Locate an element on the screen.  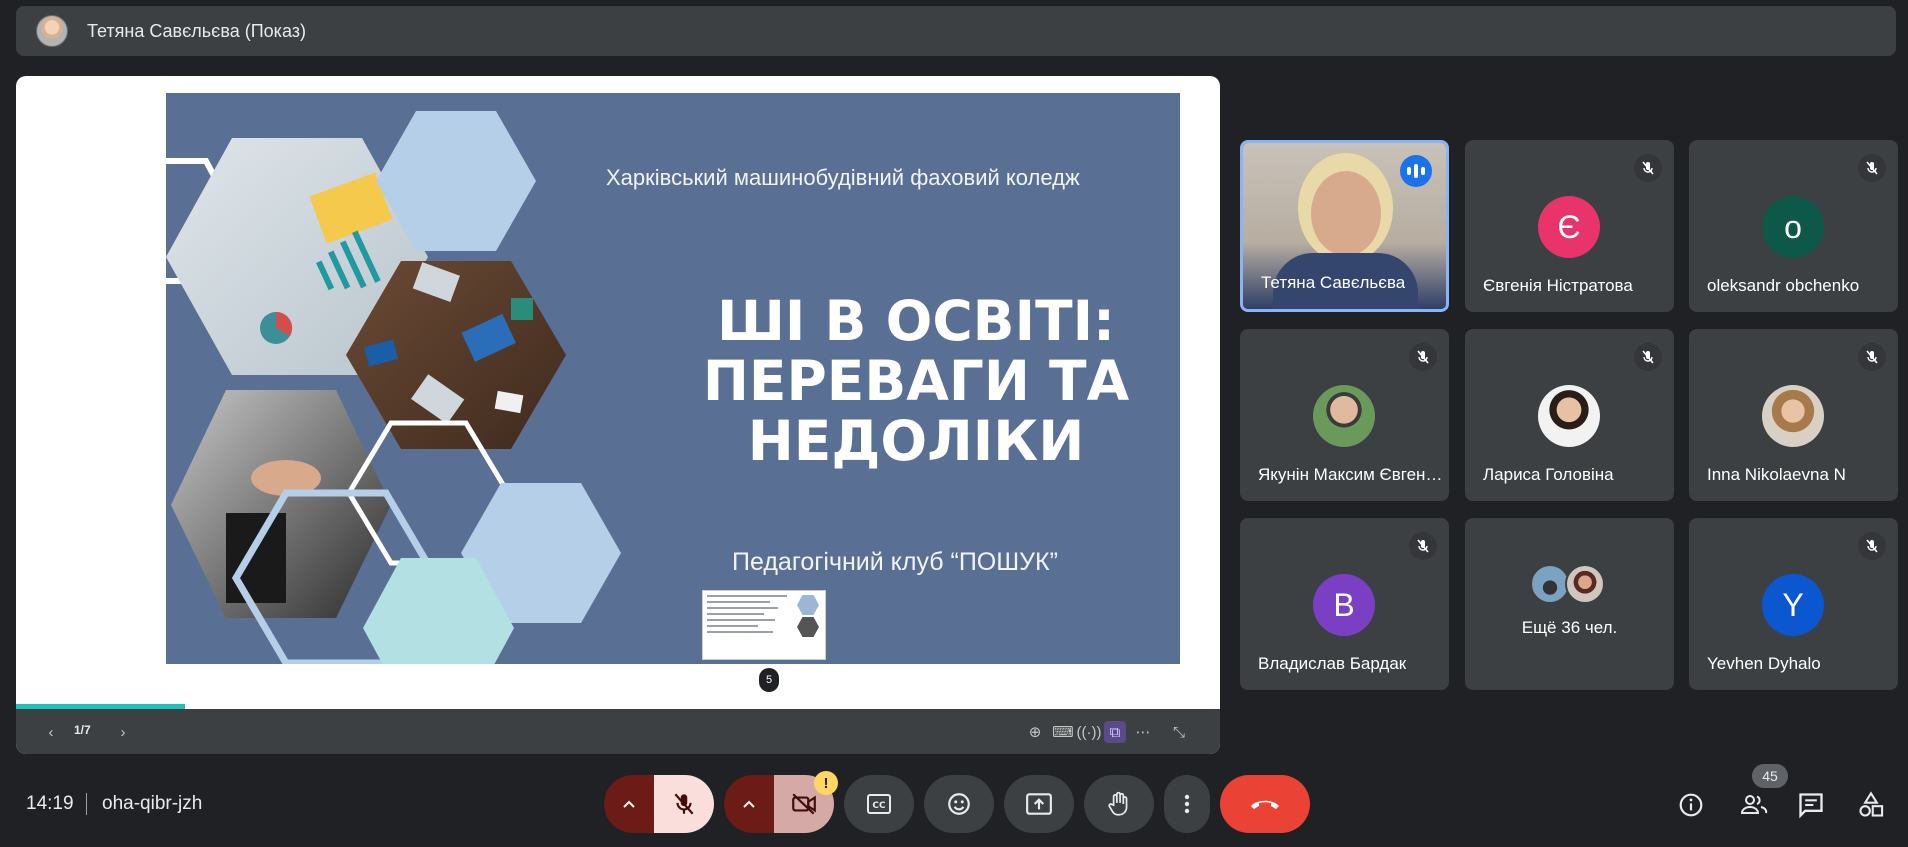
more-options-icon: ⋯ is located at coordinates (1143, 732).